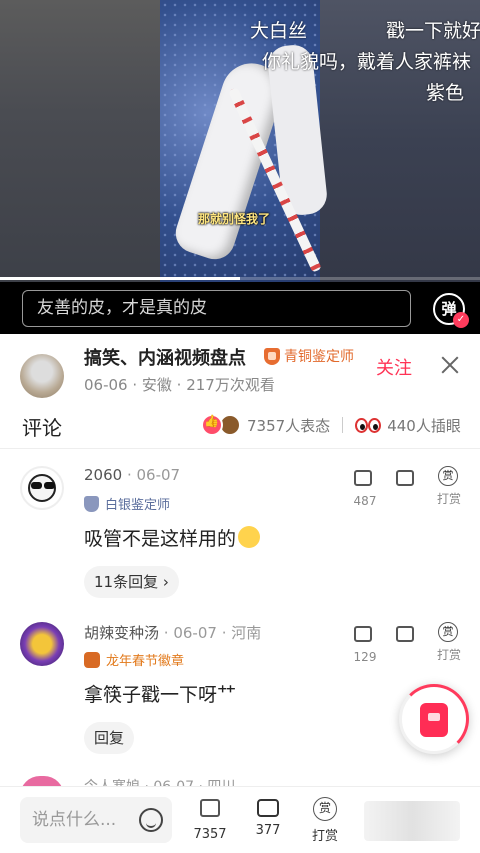 The height and width of the screenshot is (853, 480). Describe the element at coordinates (109, 738) in the screenshot. I see `reply-button: 回复` at that location.